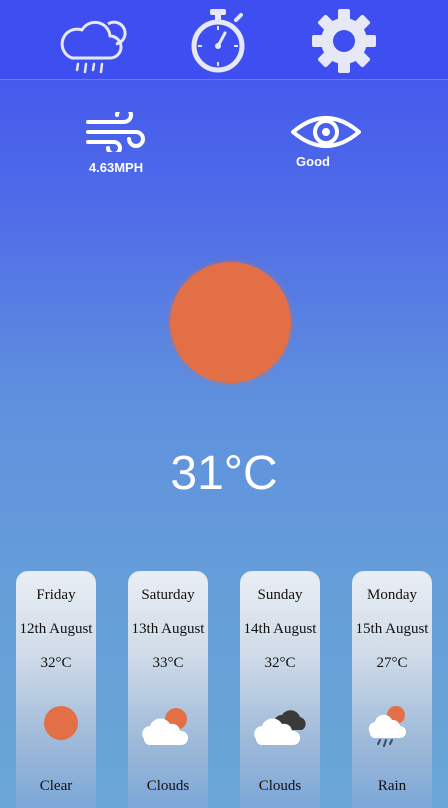 The image size is (448, 808). What do you see at coordinates (392, 595) in the screenshot?
I see `forecast-day: Monday` at bounding box center [392, 595].